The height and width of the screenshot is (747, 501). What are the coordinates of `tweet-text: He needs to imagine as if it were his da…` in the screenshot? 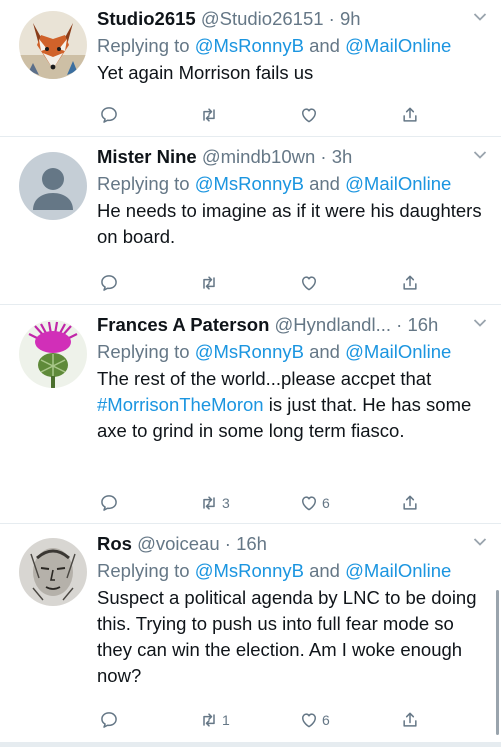 It's located at (289, 223).